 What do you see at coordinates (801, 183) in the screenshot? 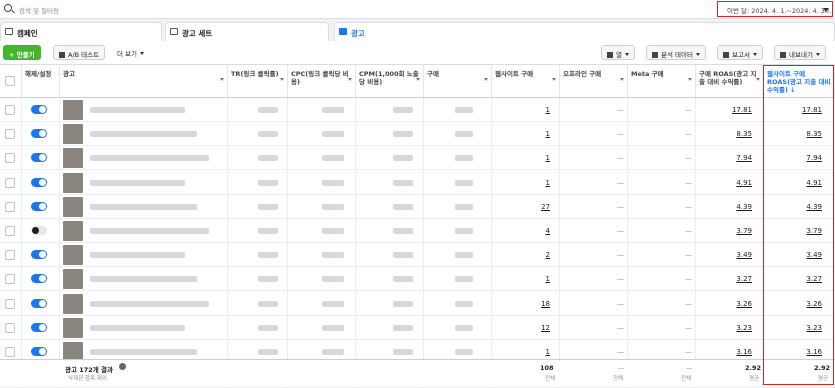
I see `website-roas-value: 4.91` at bounding box center [801, 183].